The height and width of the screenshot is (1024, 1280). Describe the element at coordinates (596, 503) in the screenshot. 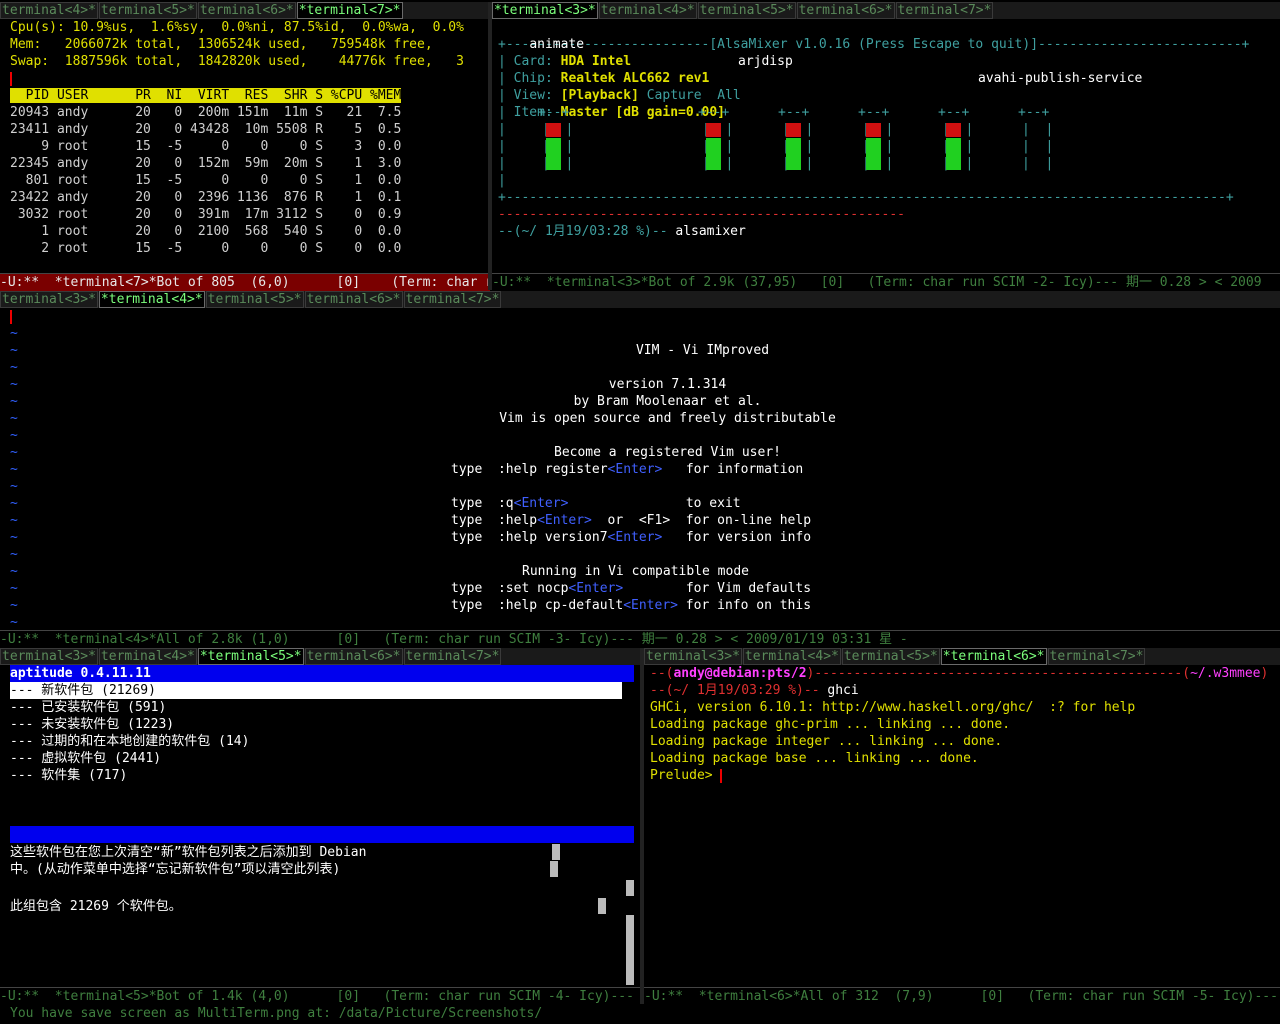

I see `vim-help-line: type :q<Enter> to exit` at that location.